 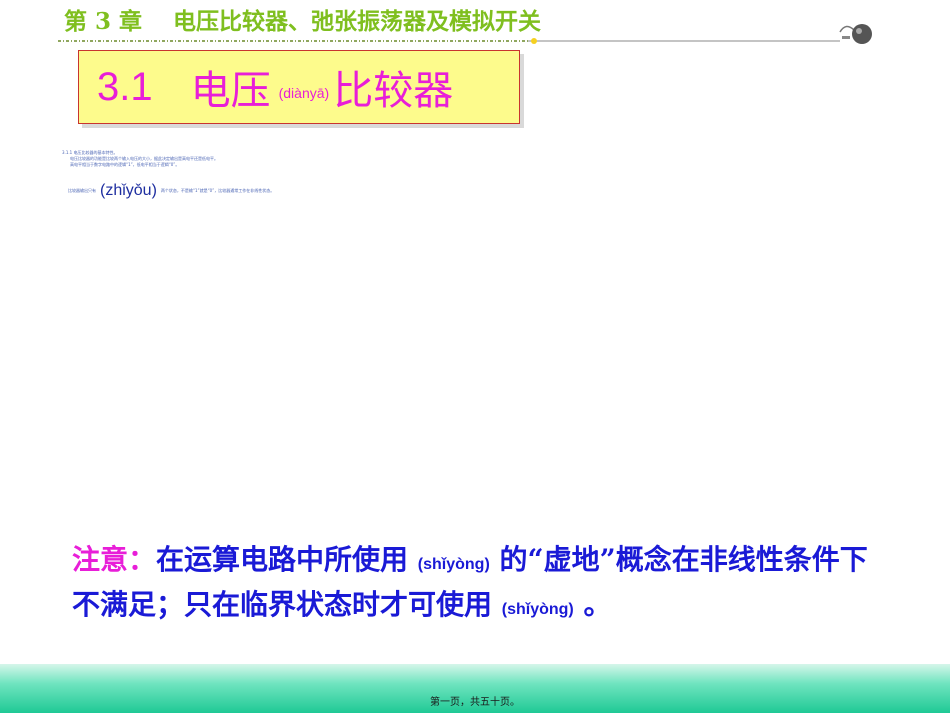 What do you see at coordinates (125, 86) in the screenshot?
I see `section-number: 3.1` at bounding box center [125, 86].